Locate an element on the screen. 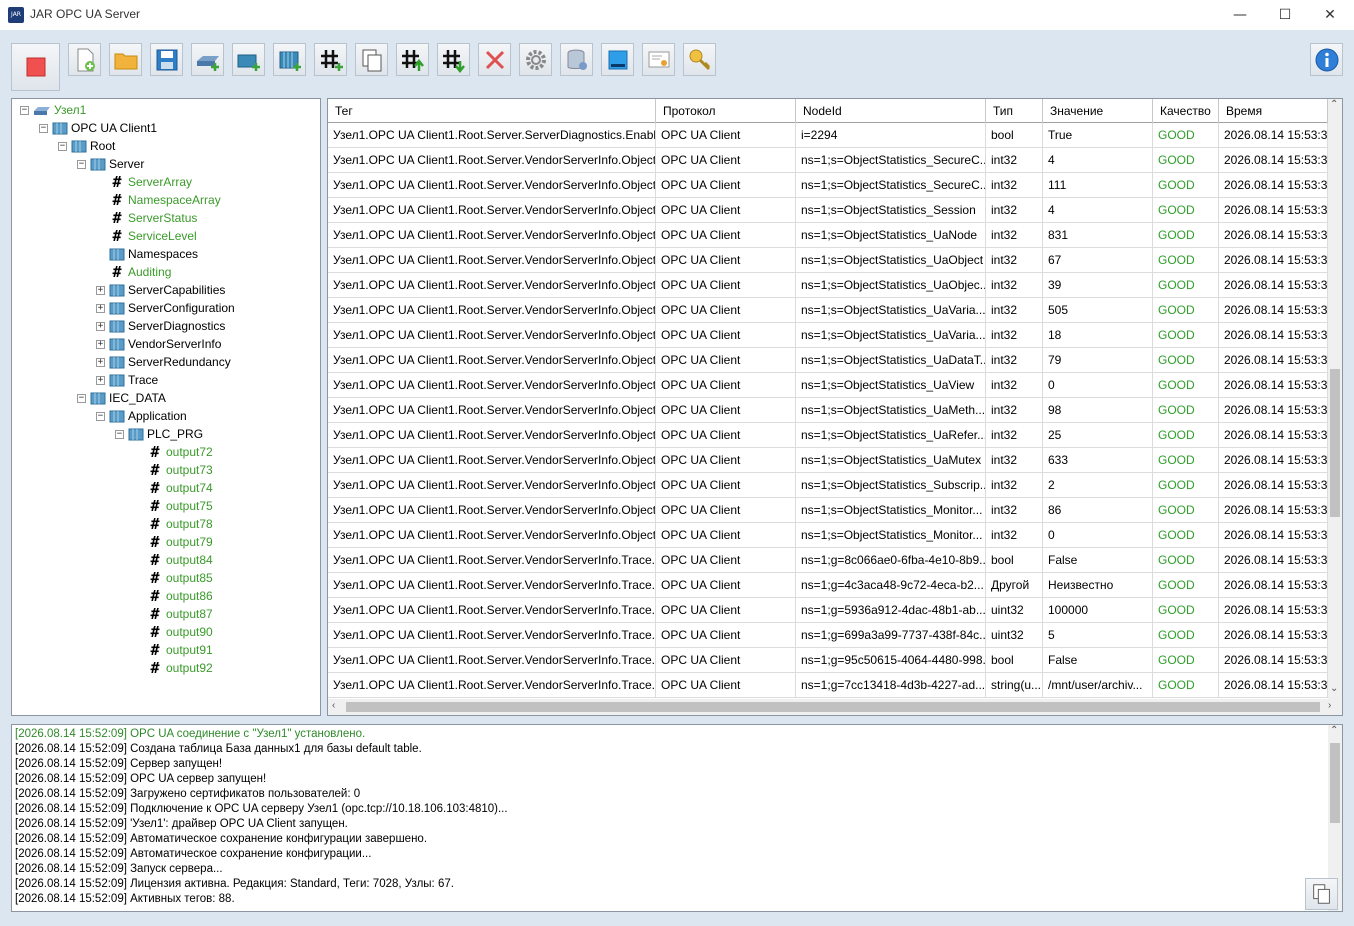  tree-node: # output79 is located at coordinates (179, 542).